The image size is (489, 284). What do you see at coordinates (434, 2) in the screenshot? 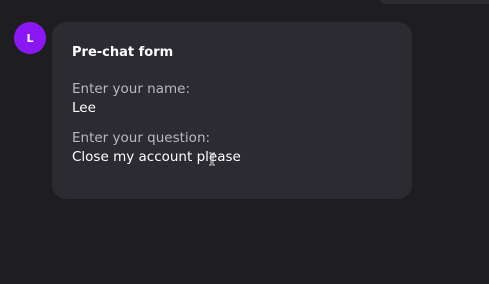
I see `previous-message-bubble-edge` at bounding box center [434, 2].